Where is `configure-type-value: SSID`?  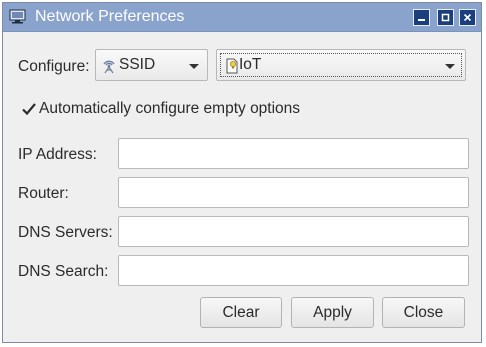
configure-type-value: SSID is located at coordinates (137, 64).